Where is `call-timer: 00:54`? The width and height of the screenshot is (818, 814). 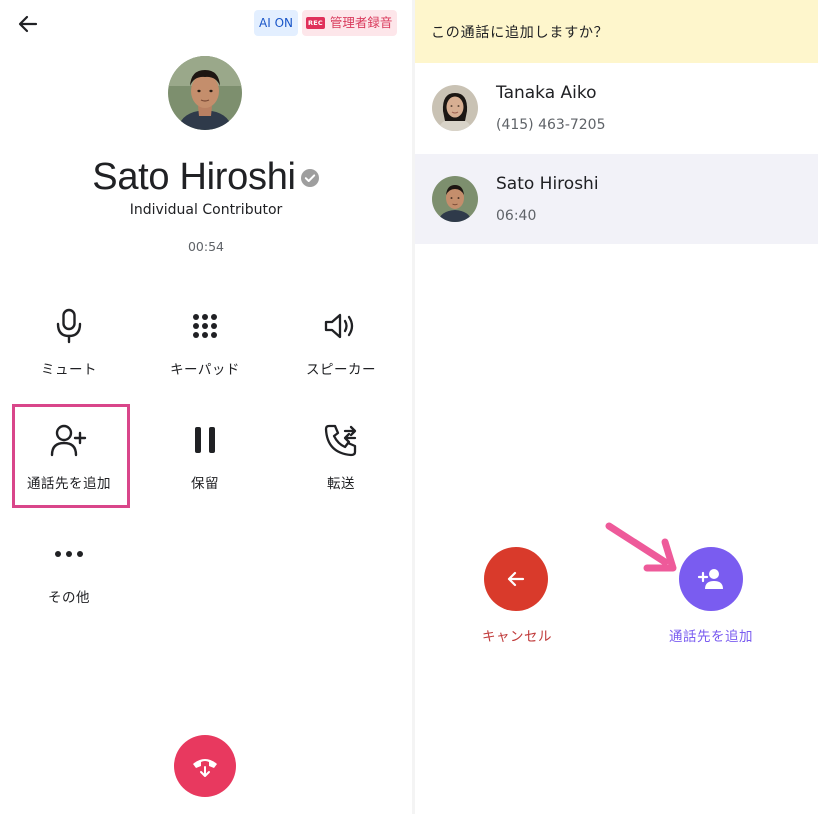
call-timer: 00:54 is located at coordinates (206, 246).